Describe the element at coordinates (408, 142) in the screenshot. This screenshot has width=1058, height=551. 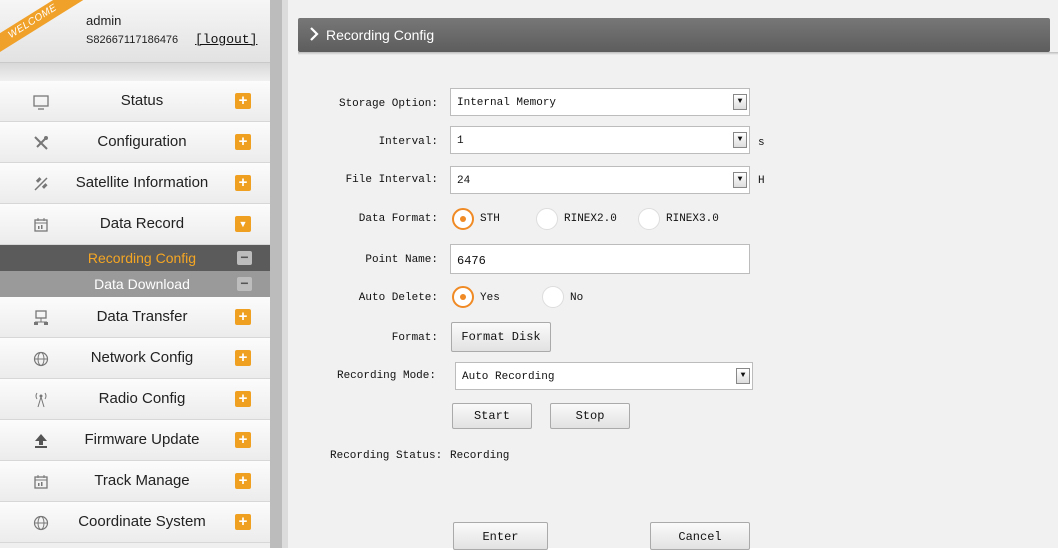
I see `interval-label: Interval:` at that location.